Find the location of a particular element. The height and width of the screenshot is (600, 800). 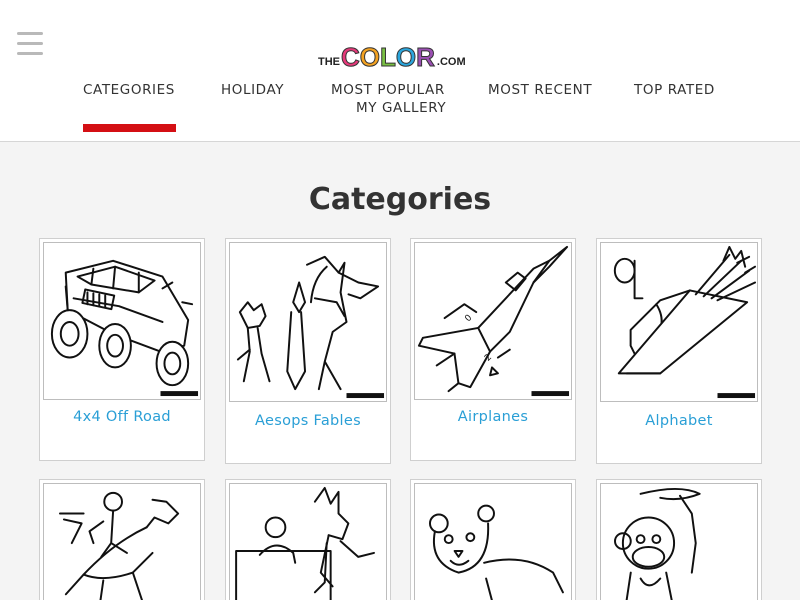

logo-prefix: THE is located at coordinates (329, 62).